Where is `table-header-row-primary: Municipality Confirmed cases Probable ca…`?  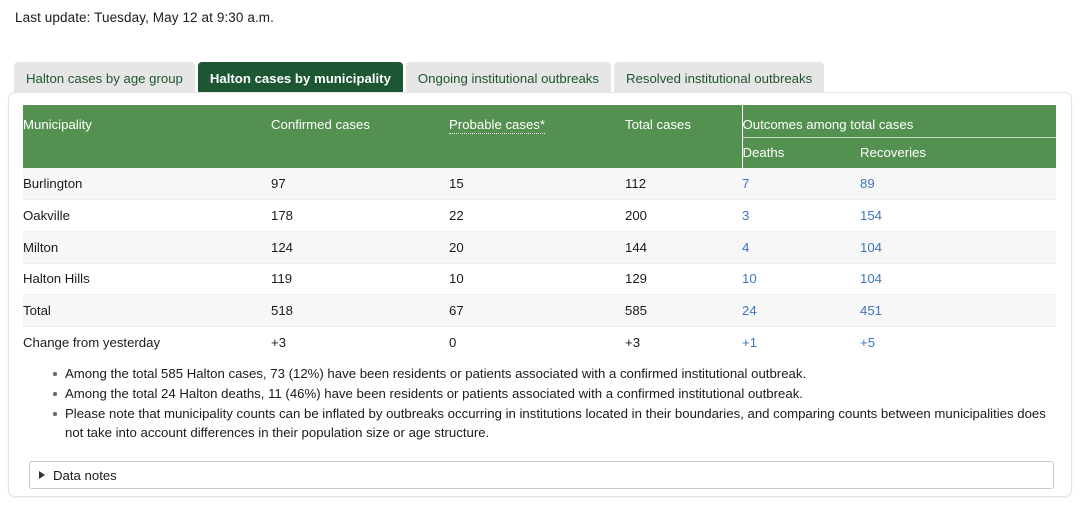
table-header-row-primary: Municipality Confirmed cases Probable ca… is located at coordinates (540, 136).